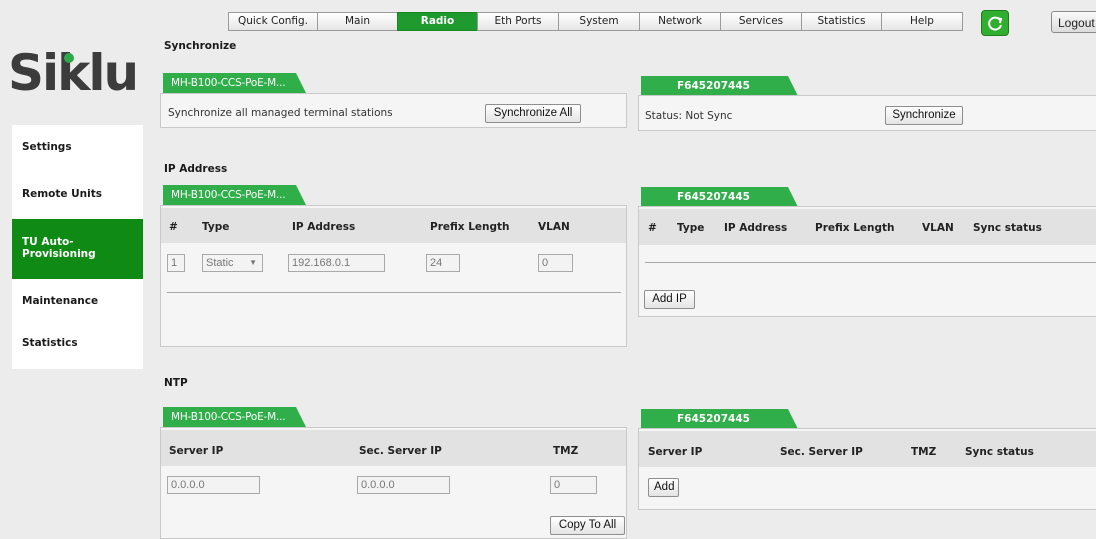 The image size is (1096, 539). Describe the element at coordinates (213, 485) in the screenshot. I see `server-ip-input: 0.0.0.0` at that location.